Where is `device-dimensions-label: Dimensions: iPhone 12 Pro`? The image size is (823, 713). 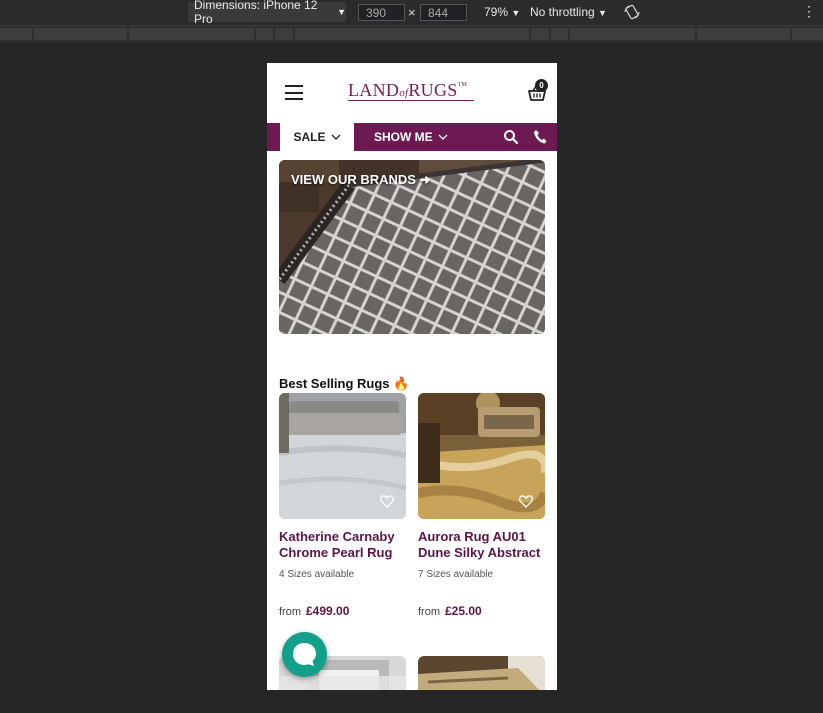
device-dimensions-label: Dimensions: iPhone 12 Pro is located at coordinates (256, 13).